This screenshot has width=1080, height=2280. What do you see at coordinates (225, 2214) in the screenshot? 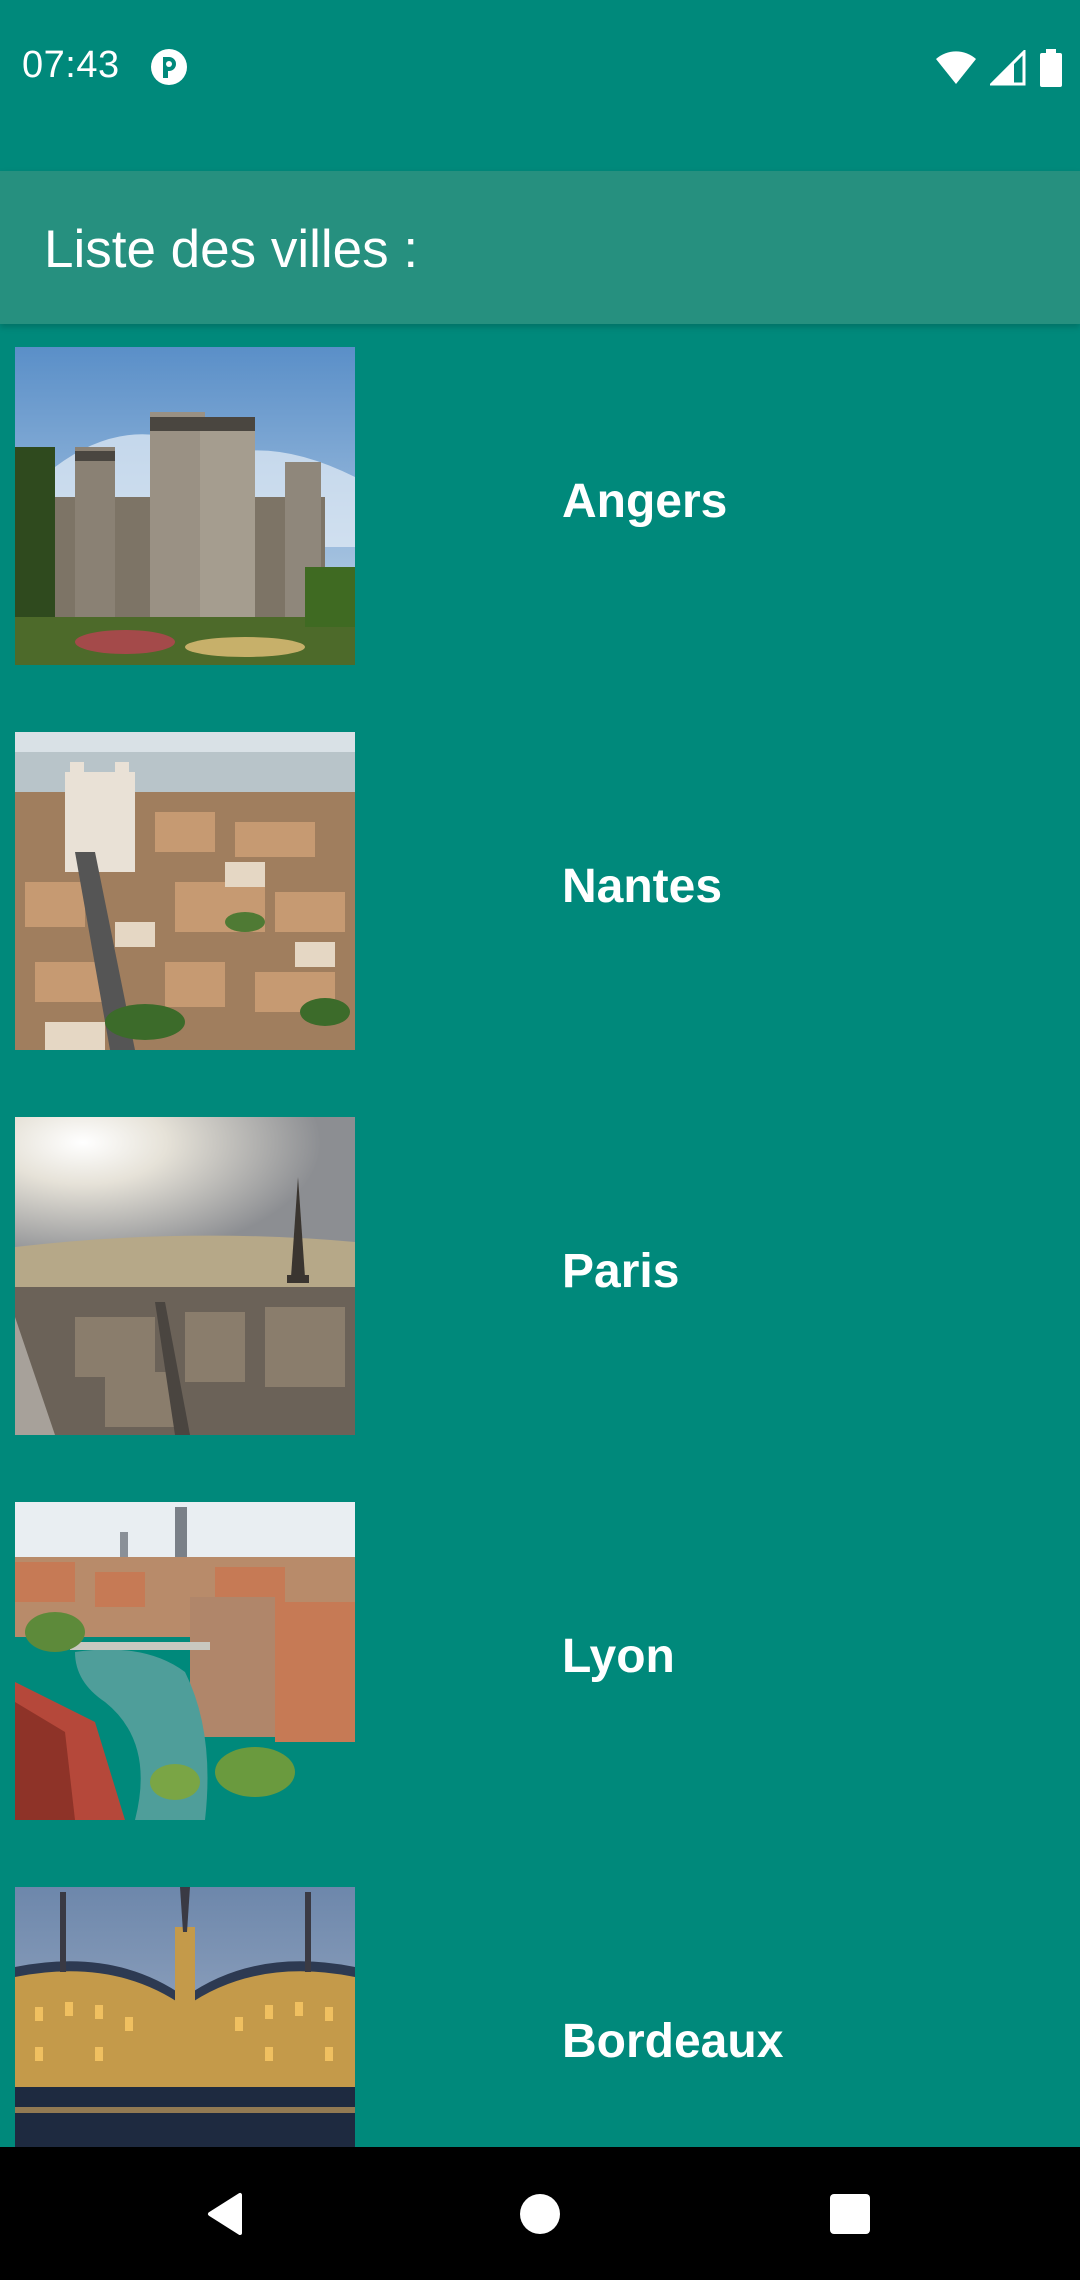
I see `back-icon` at bounding box center [225, 2214].